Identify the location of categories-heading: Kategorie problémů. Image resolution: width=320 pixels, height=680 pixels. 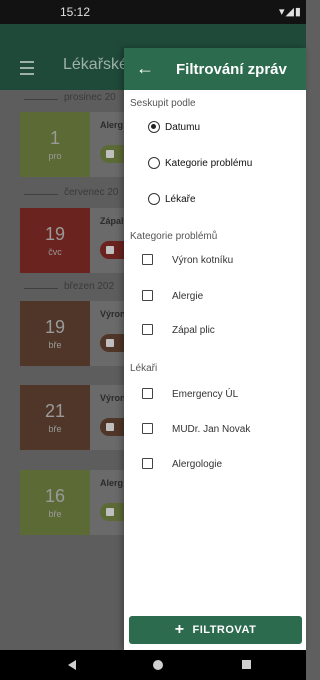
(174, 236).